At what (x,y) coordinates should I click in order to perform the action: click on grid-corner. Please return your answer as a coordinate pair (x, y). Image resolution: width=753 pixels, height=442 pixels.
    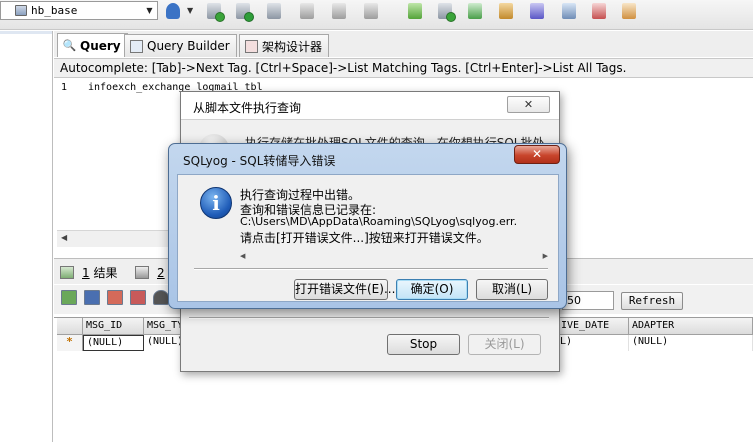
    Looking at the image, I should click on (70, 326).